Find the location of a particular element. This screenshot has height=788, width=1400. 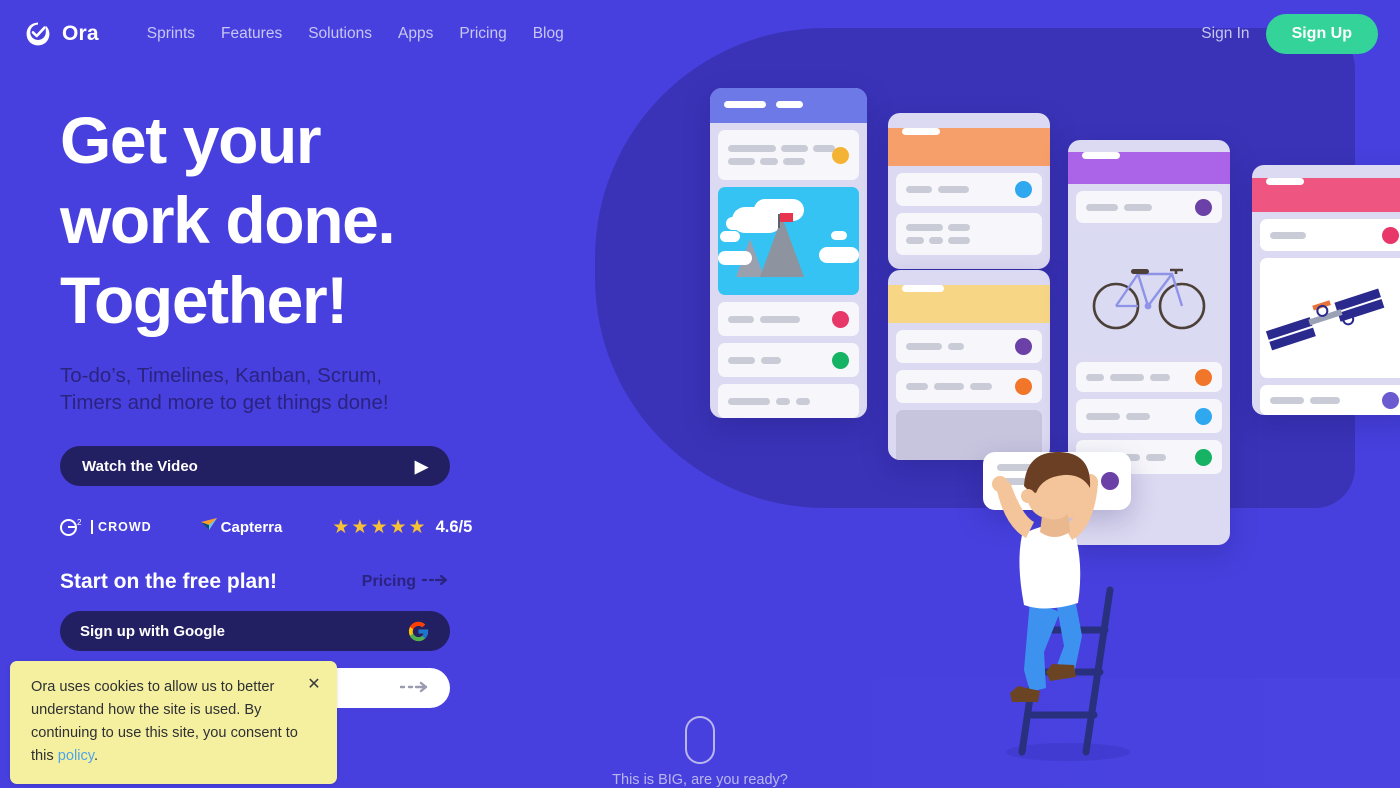

pricing-link: Pricing is located at coordinates (406, 582).